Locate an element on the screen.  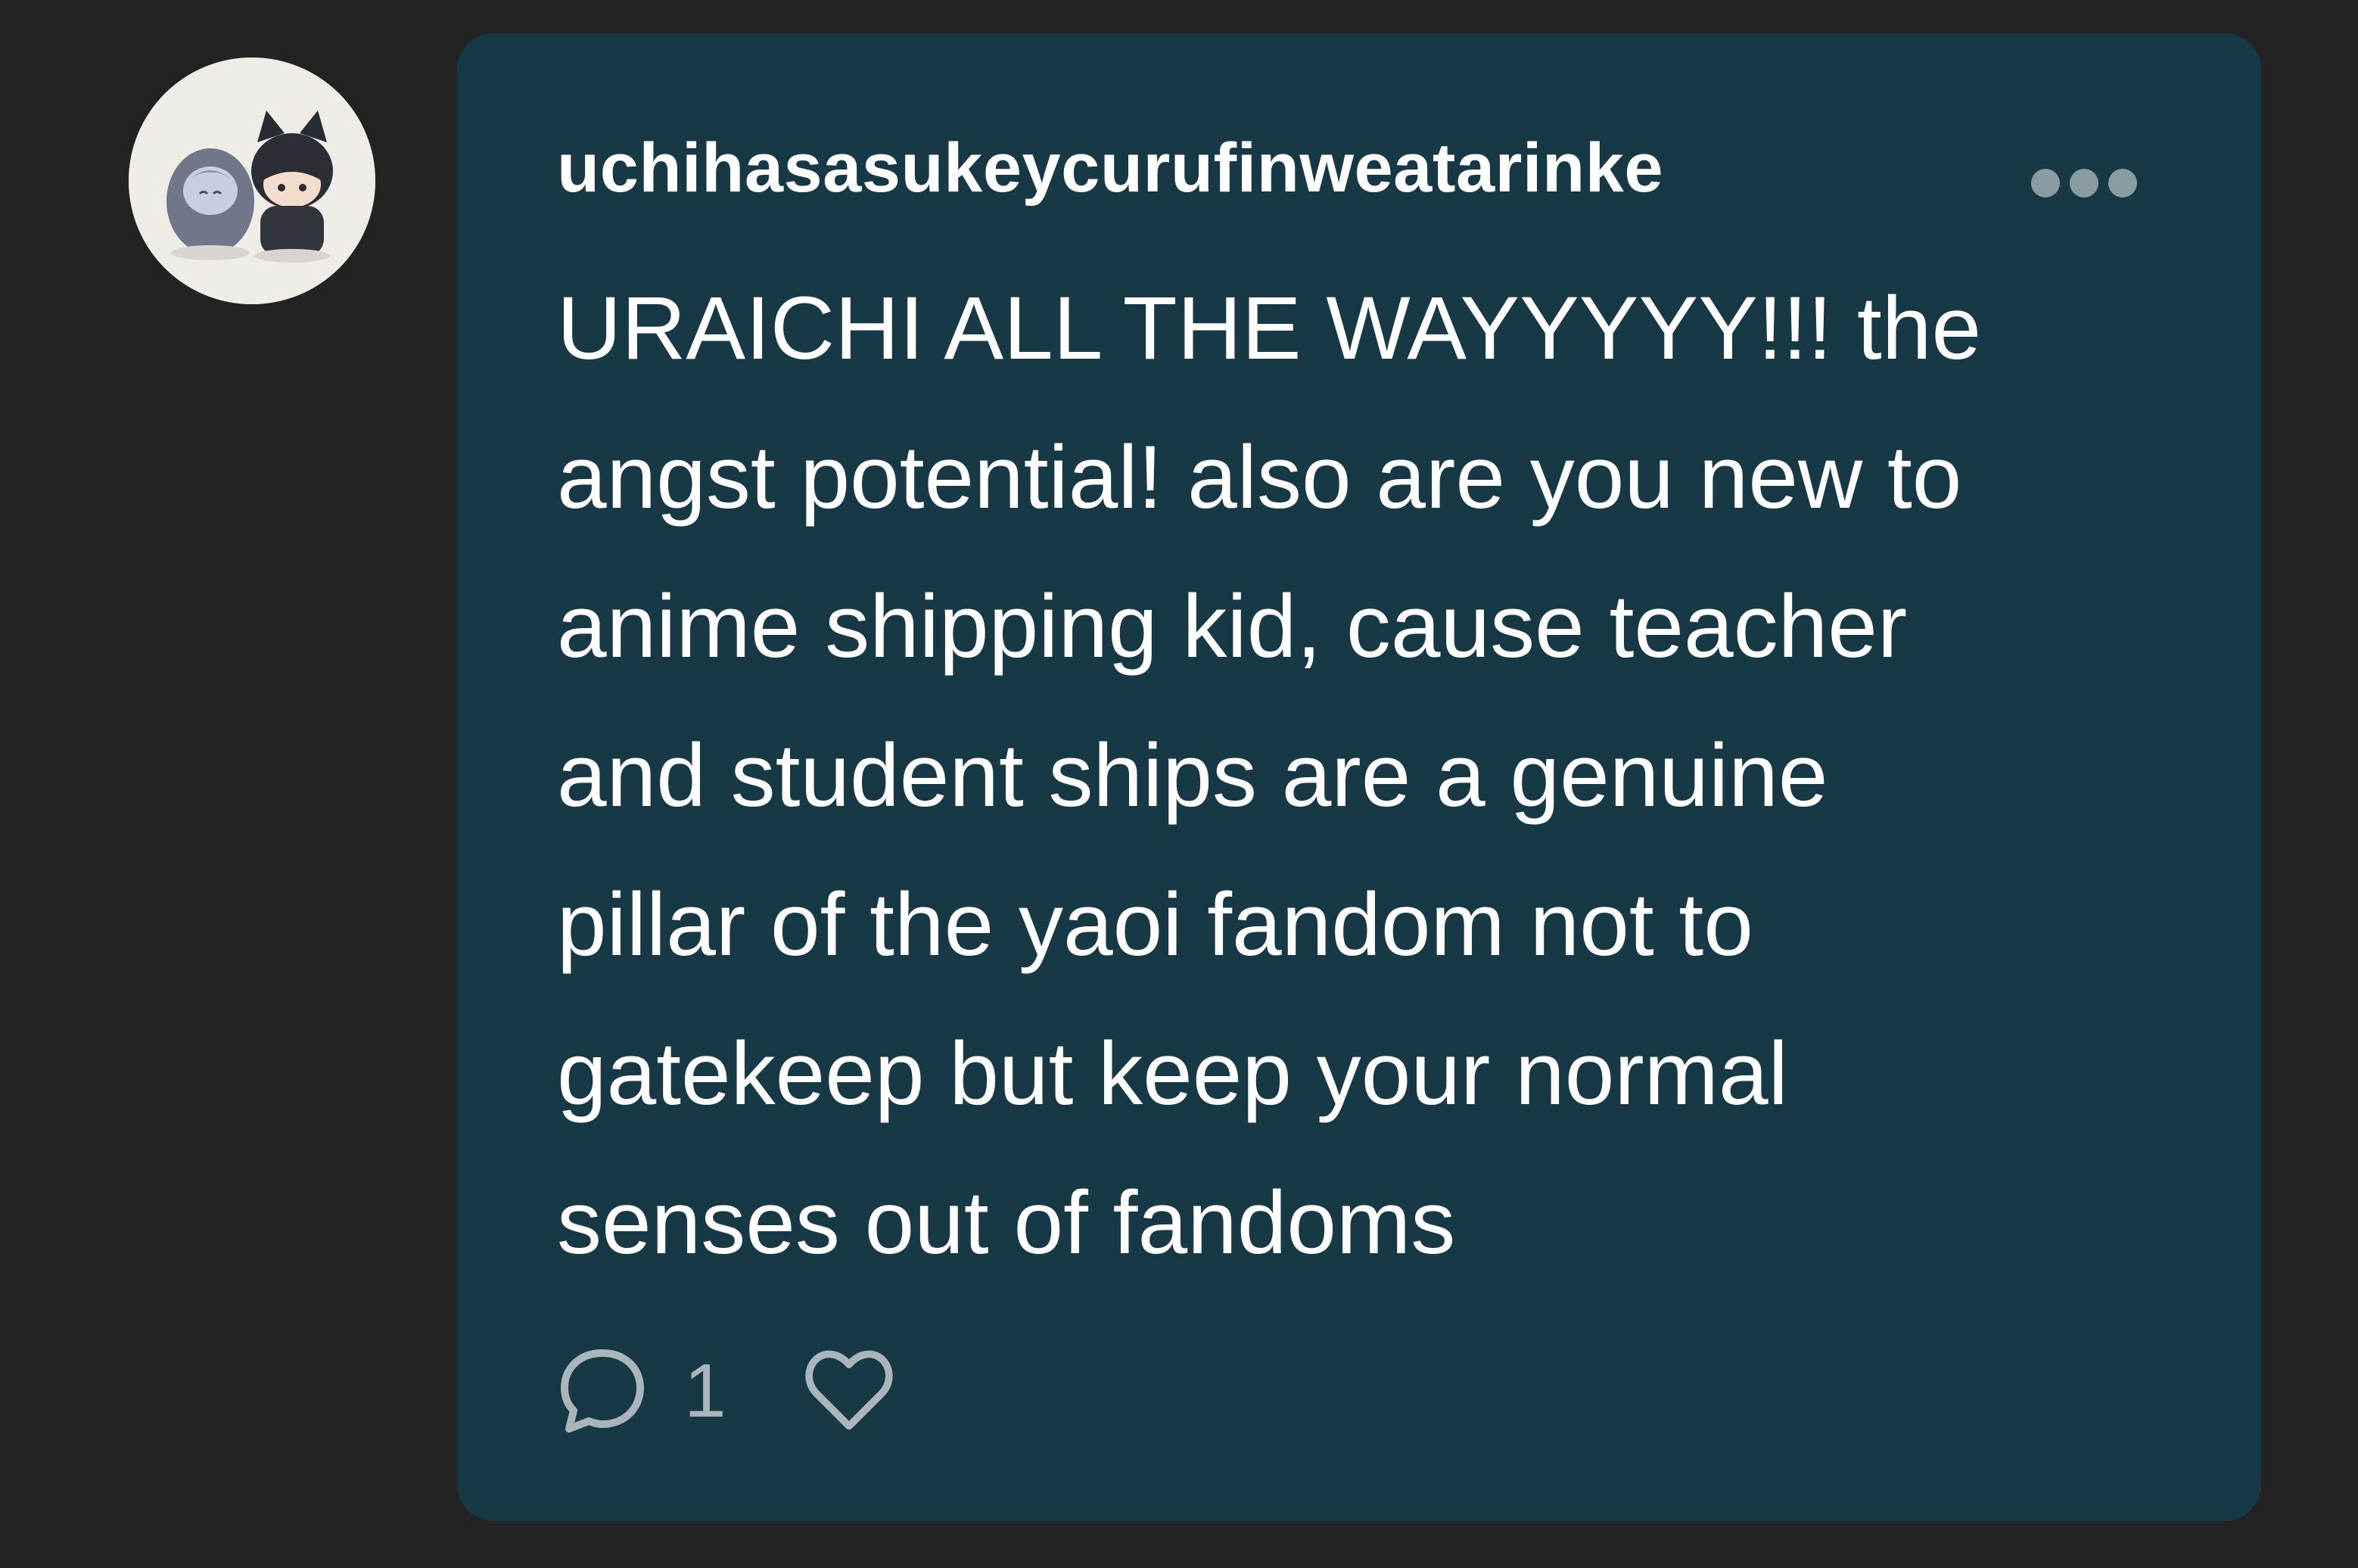
comment-actions: 1 is located at coordinates (725, 1391).